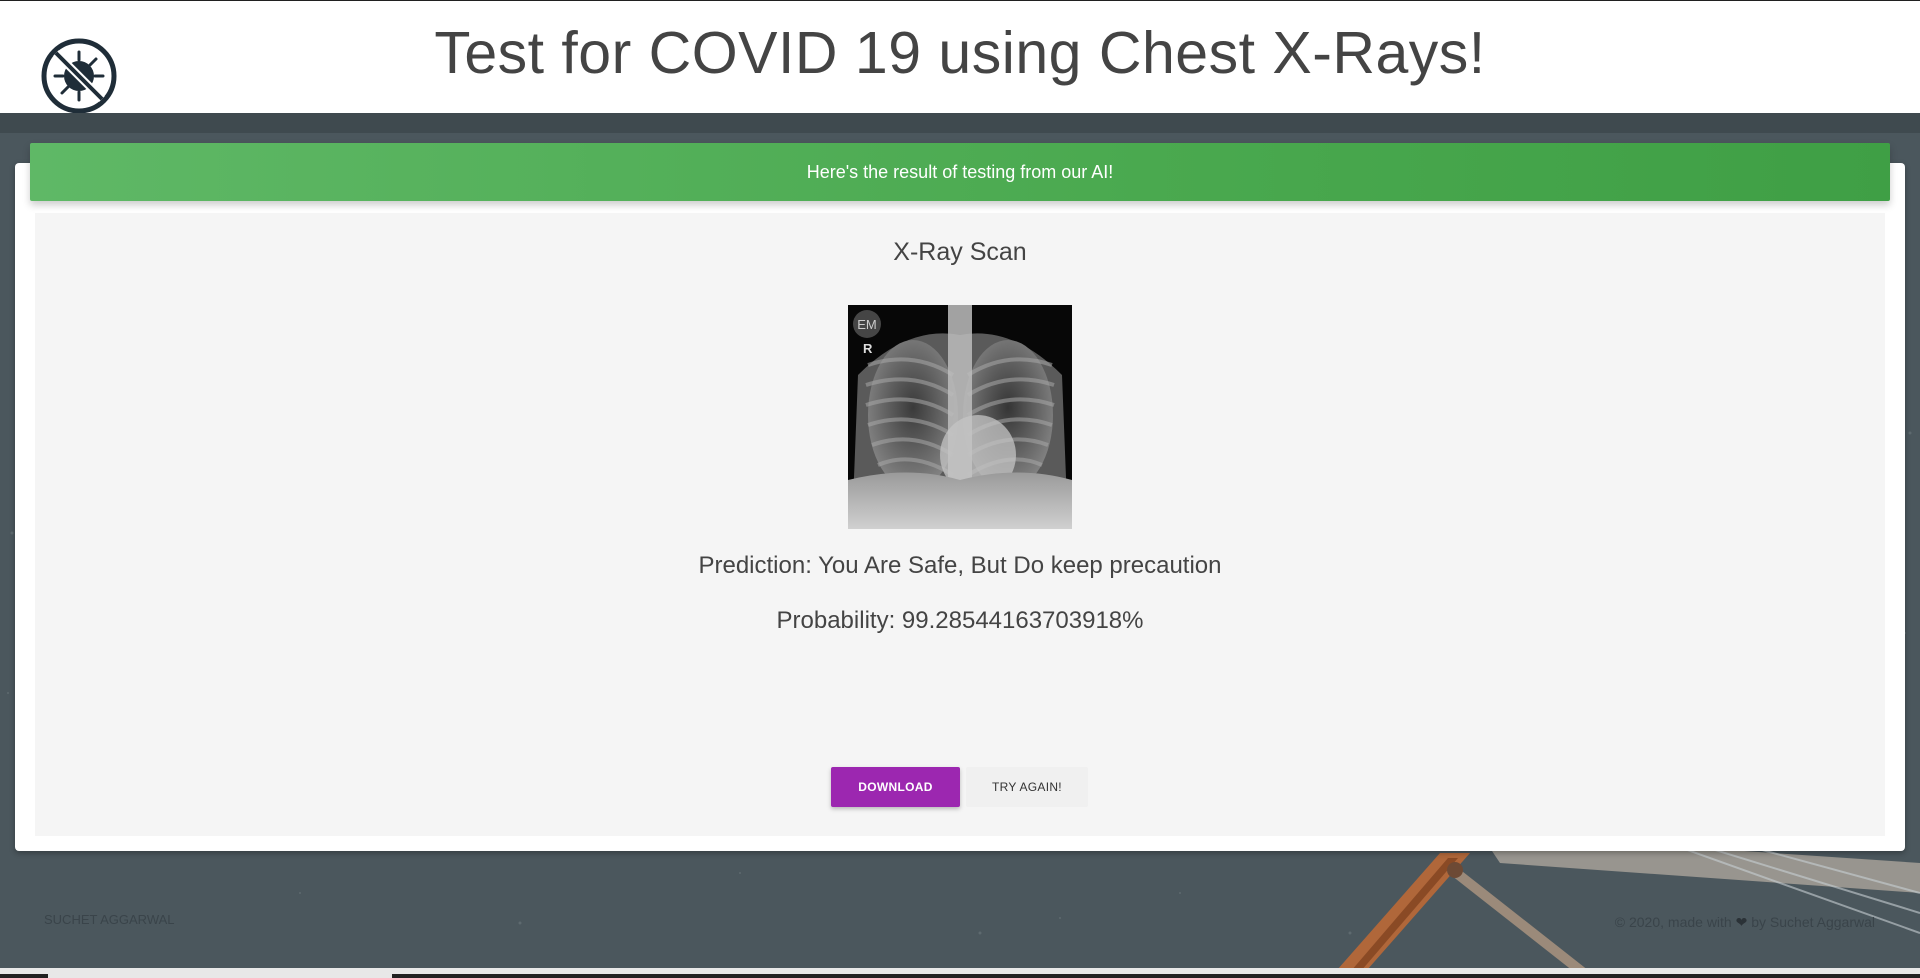 The image size is (1920, 978). I want to click on footer-credit-prefix: © 2020, made with, so click(1673, 922).